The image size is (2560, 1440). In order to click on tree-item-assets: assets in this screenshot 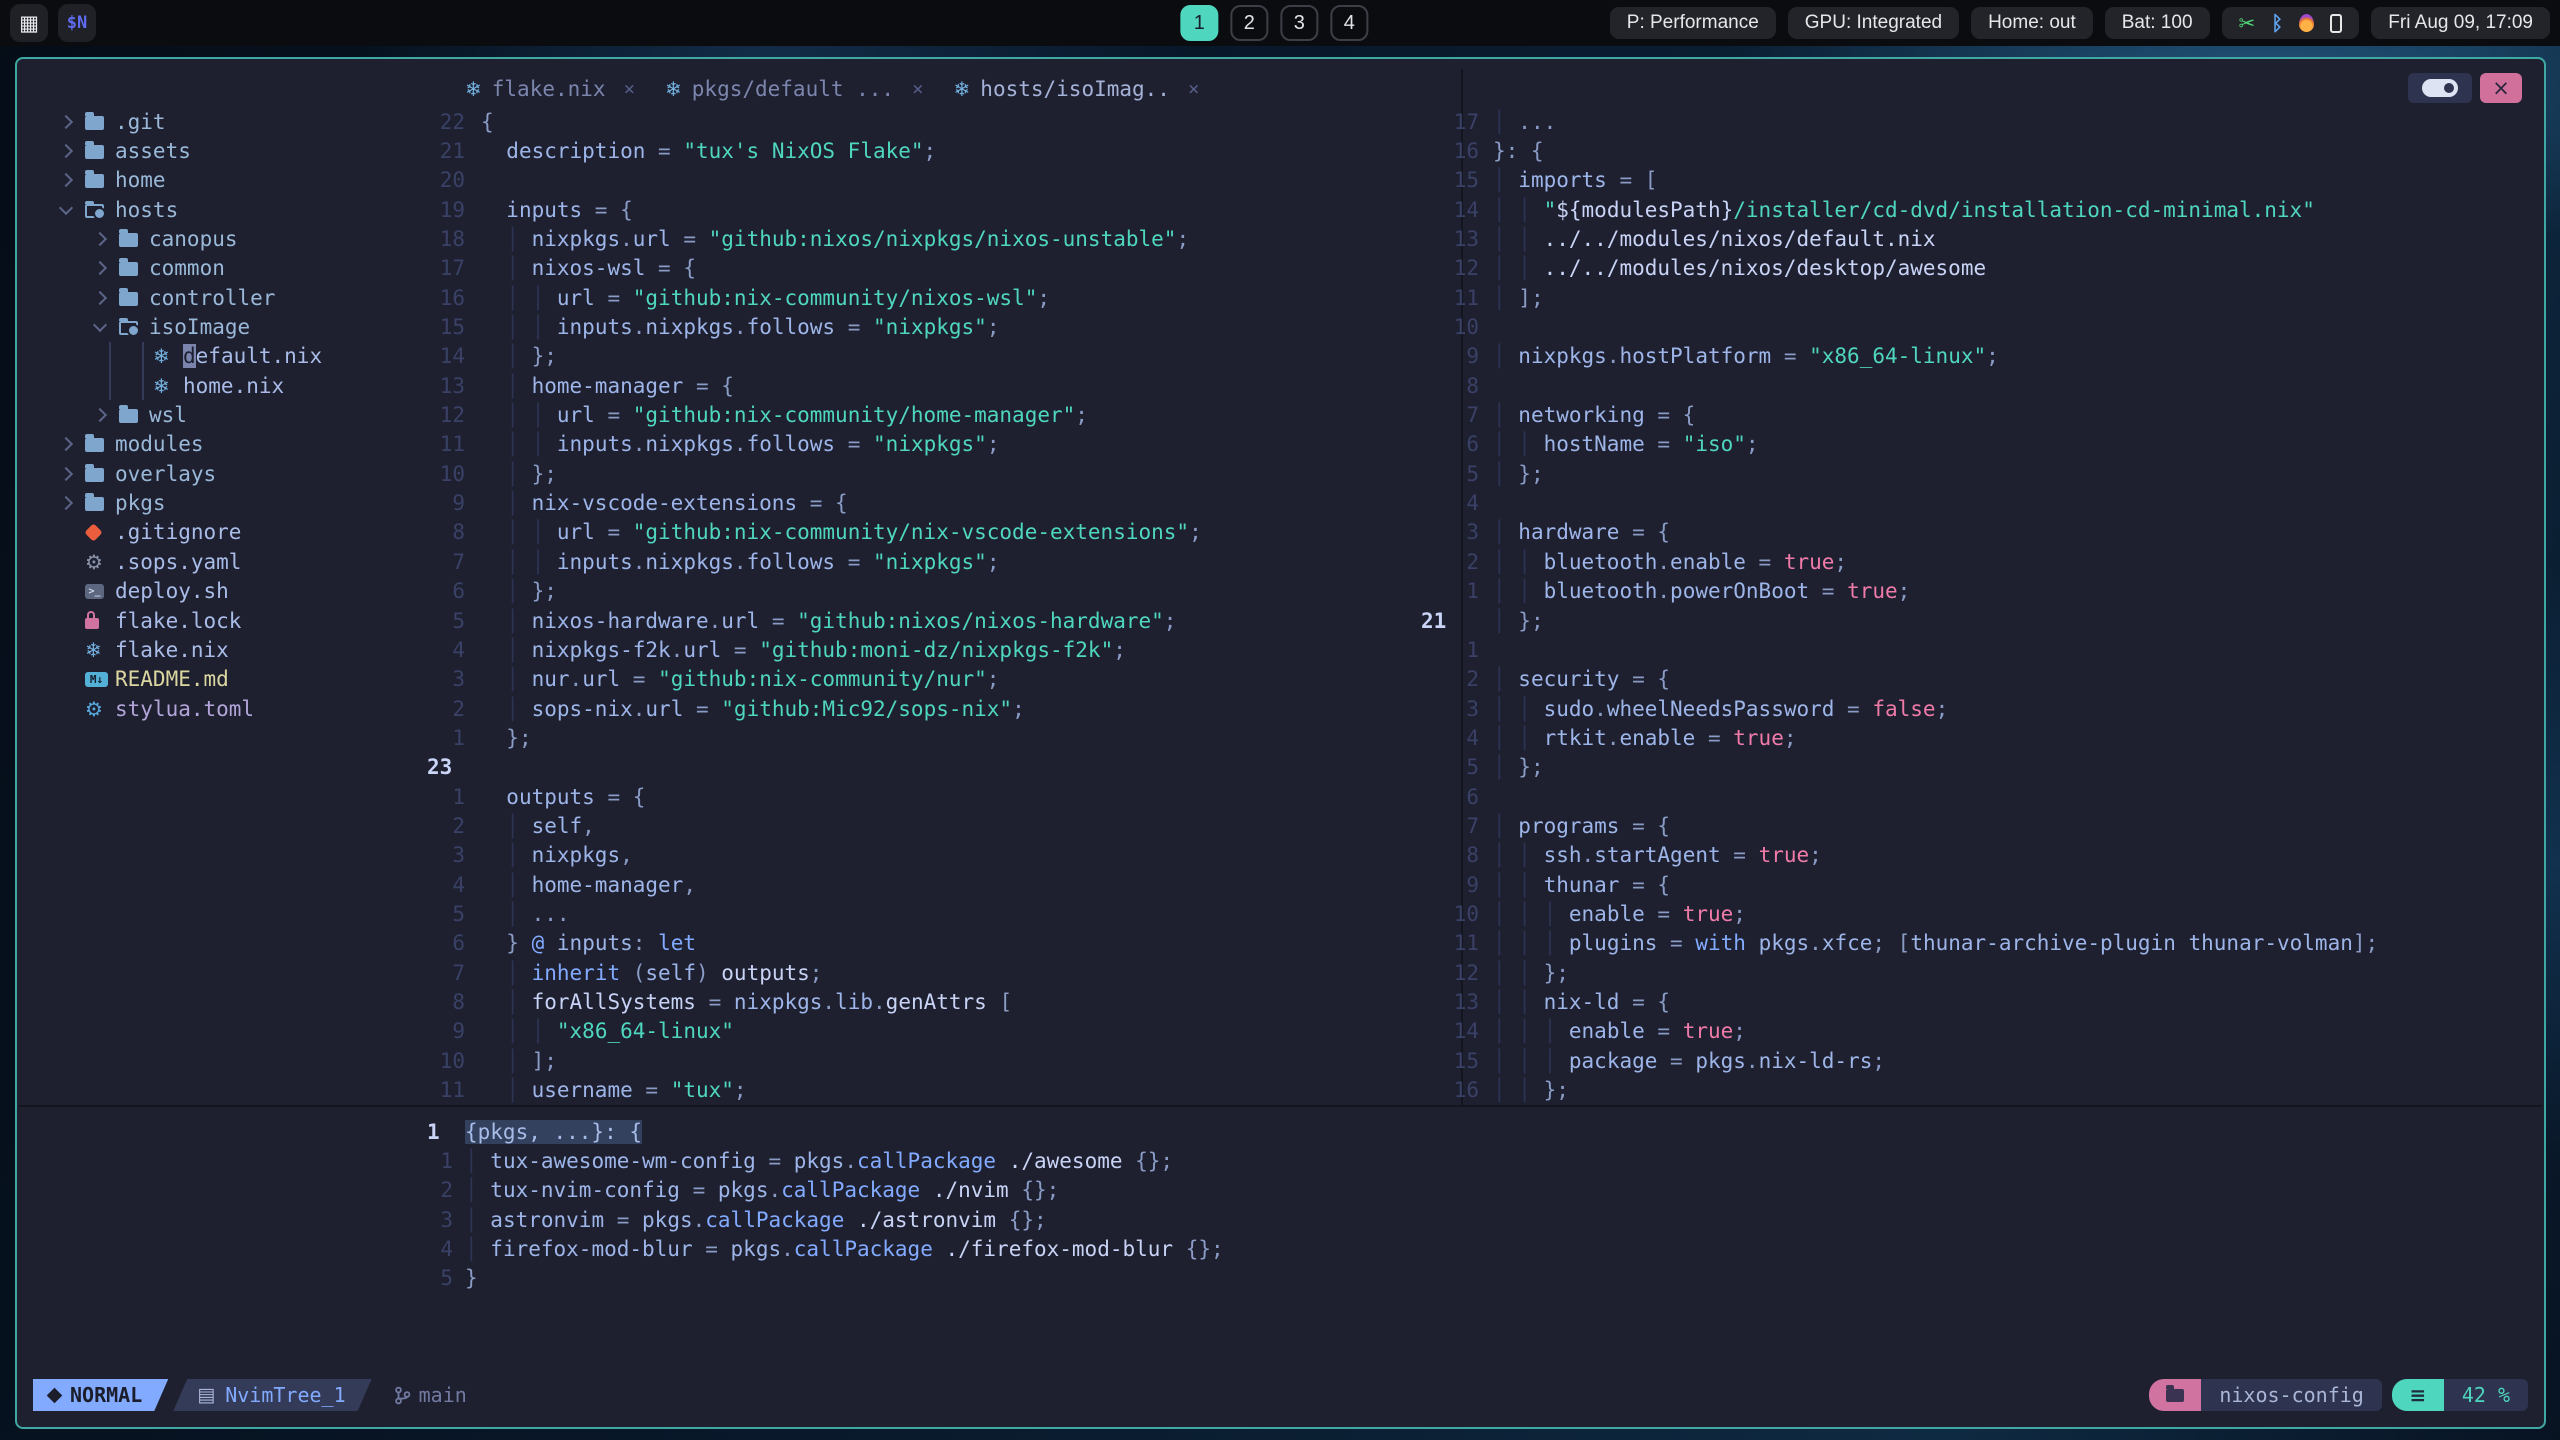, I will do `click(243, 150)`.